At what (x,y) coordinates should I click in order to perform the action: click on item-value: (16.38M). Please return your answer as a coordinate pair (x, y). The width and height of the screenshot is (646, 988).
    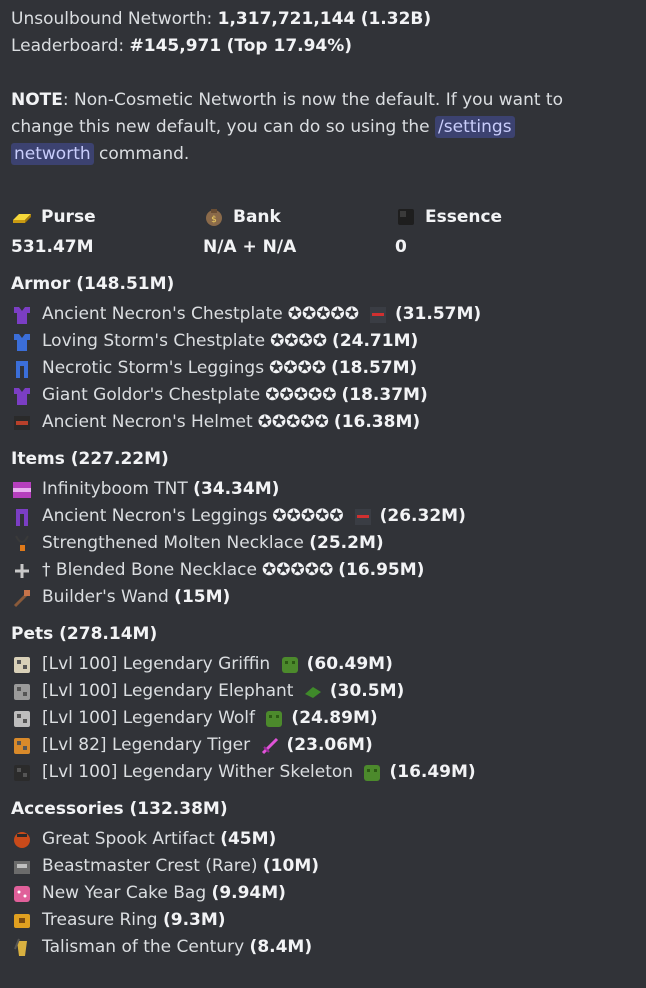
    Looking at the image, I should click on (377, 422).